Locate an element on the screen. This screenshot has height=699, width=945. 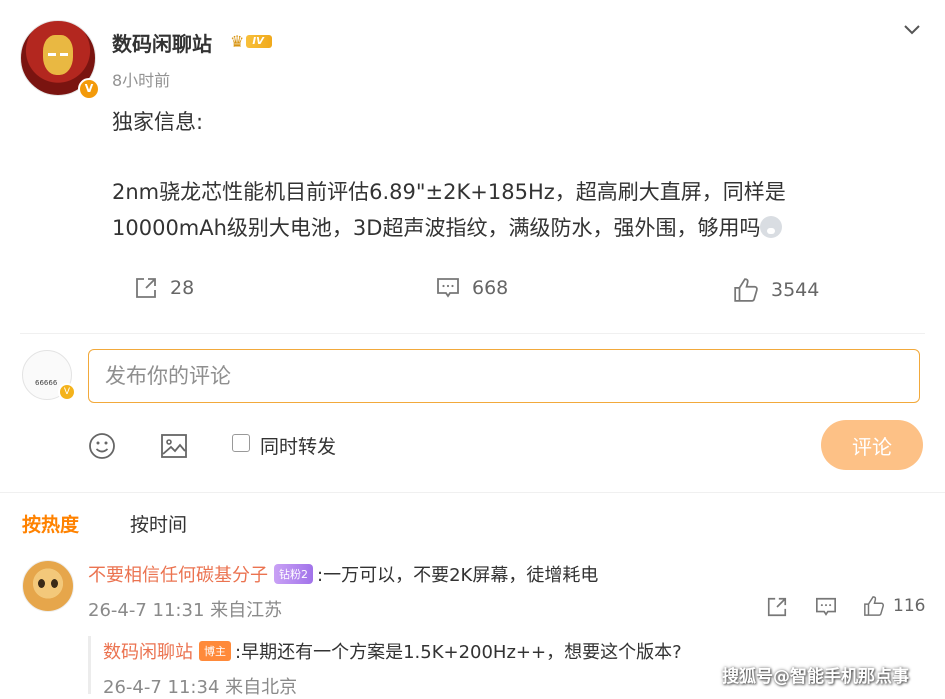
submit-comment-button: 评论 is located at coordinates (872, 445).